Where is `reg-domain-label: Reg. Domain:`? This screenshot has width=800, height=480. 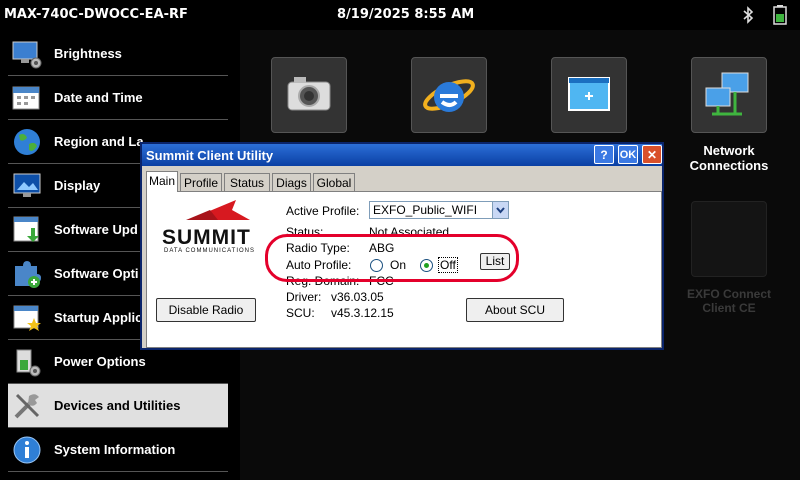 reg-domain-label: Reg. Domain: is located at coordinates (323, 281).